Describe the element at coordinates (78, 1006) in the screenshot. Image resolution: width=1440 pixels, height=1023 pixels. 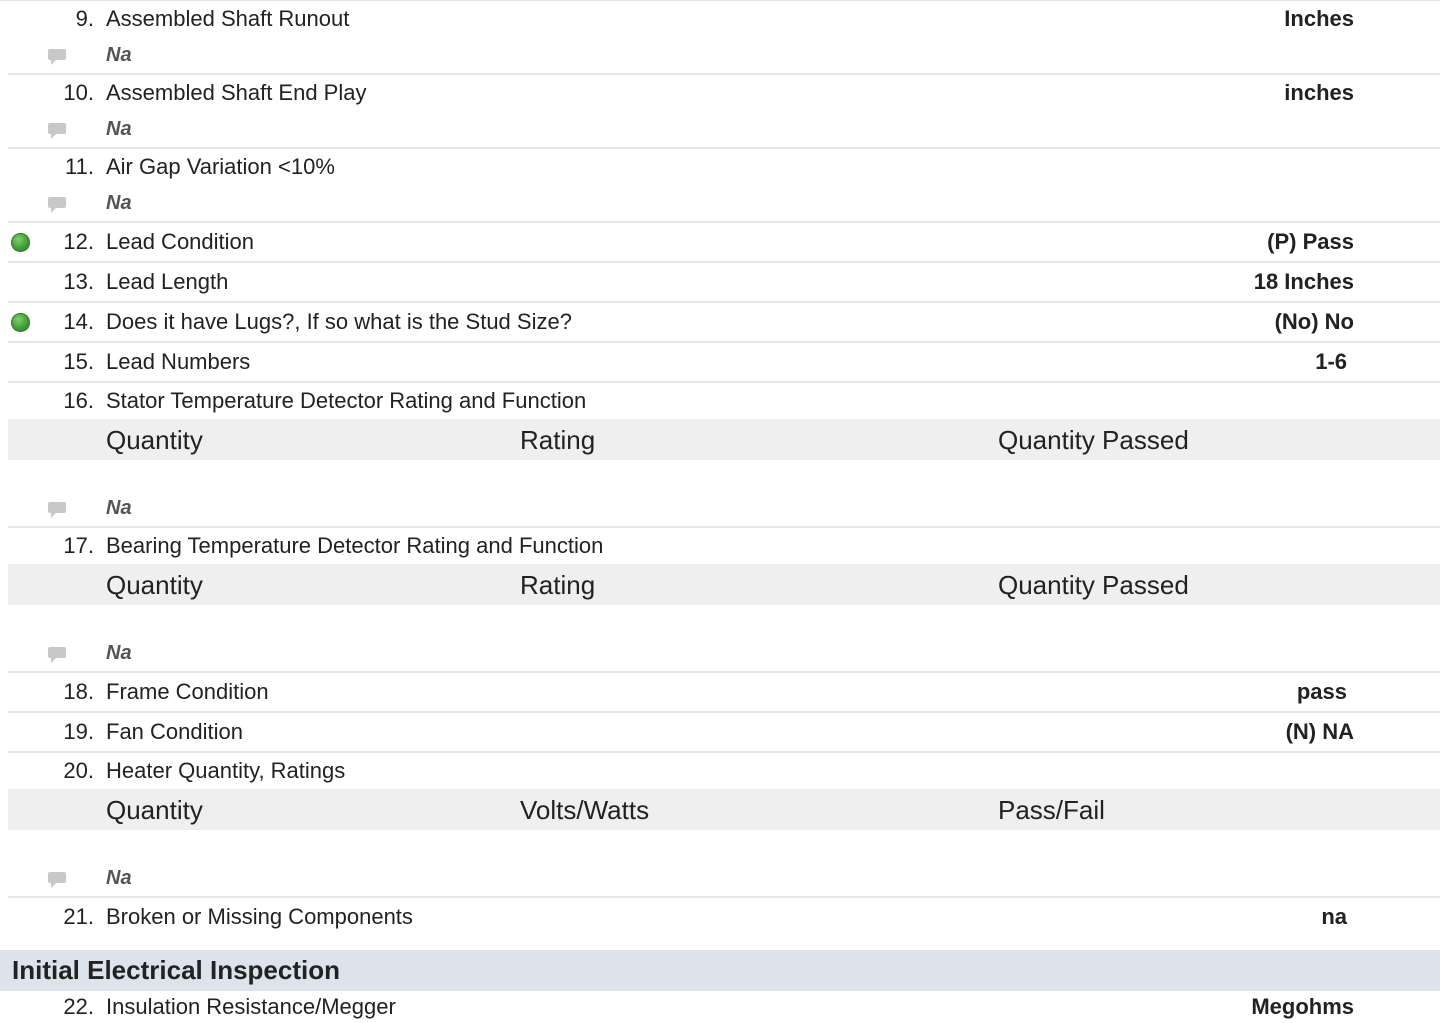
I see `item-number: 22.` at that location.